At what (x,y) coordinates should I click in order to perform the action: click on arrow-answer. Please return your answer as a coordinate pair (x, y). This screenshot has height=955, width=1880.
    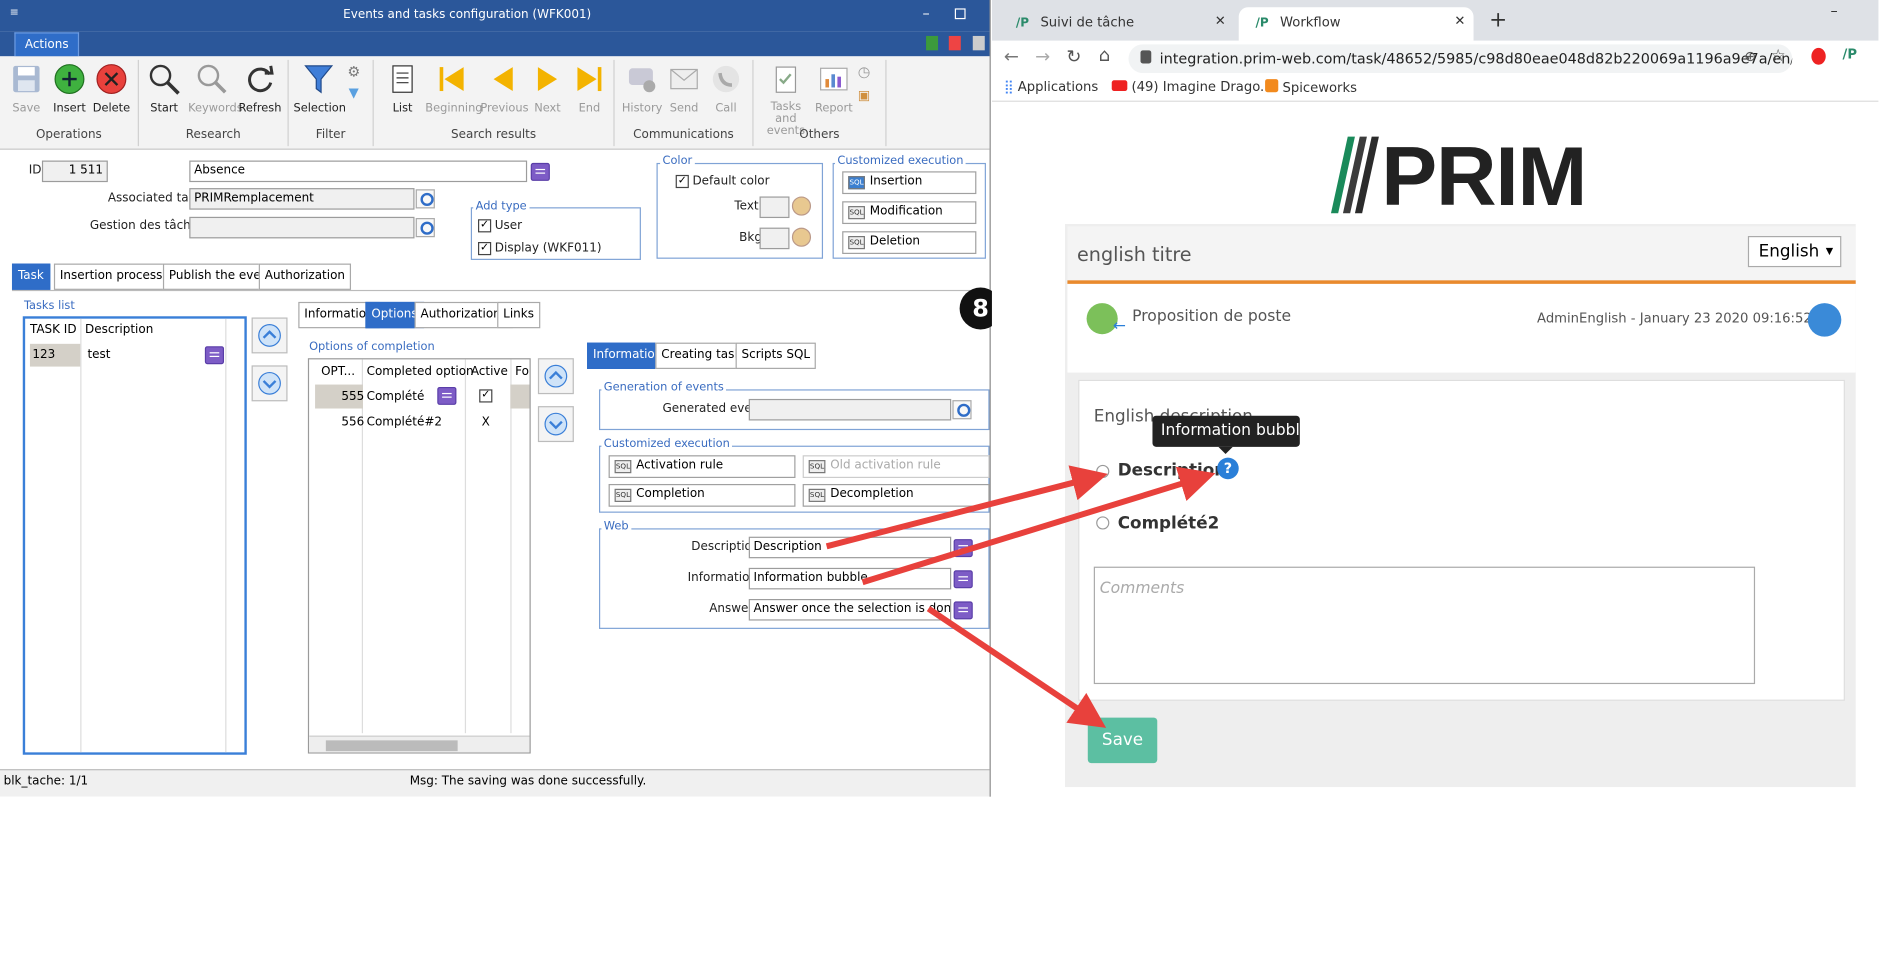
    Looking at the image, I should click on (1016, 667).